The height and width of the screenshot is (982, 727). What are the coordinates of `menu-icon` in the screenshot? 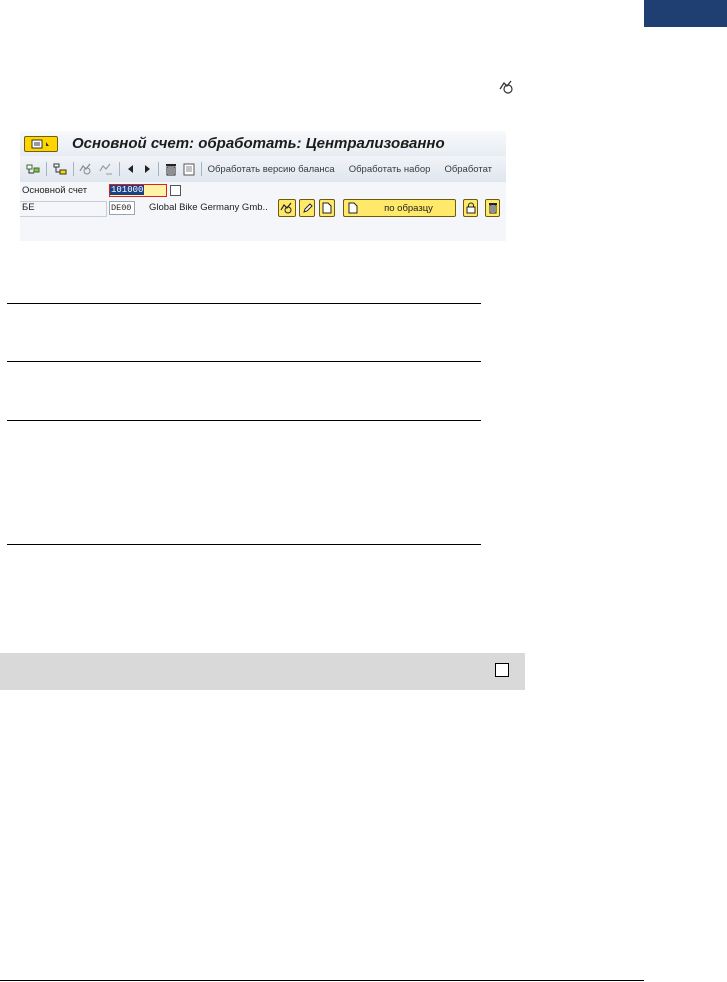 It's located at (40, 143).